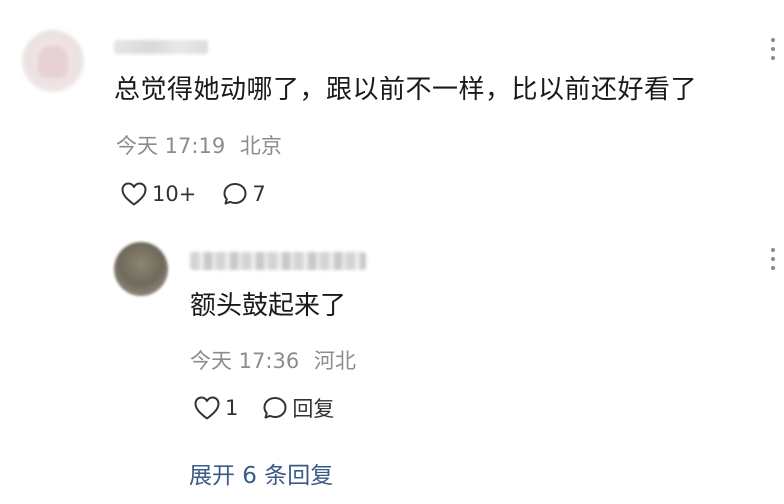 Image resolution: width=784 pixels, height=504 pixels. I want to click on comment-like-count: 10+, so click(174, 194).